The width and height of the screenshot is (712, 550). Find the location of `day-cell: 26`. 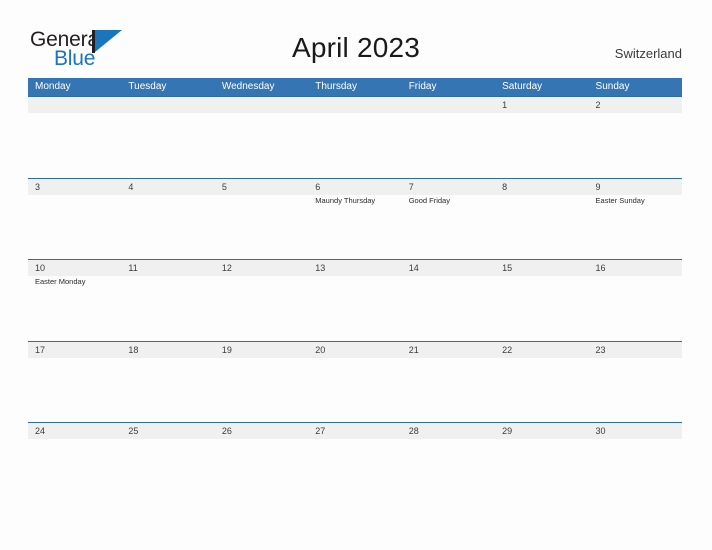

day-cell: 26 is located at coordinates (261, 463).